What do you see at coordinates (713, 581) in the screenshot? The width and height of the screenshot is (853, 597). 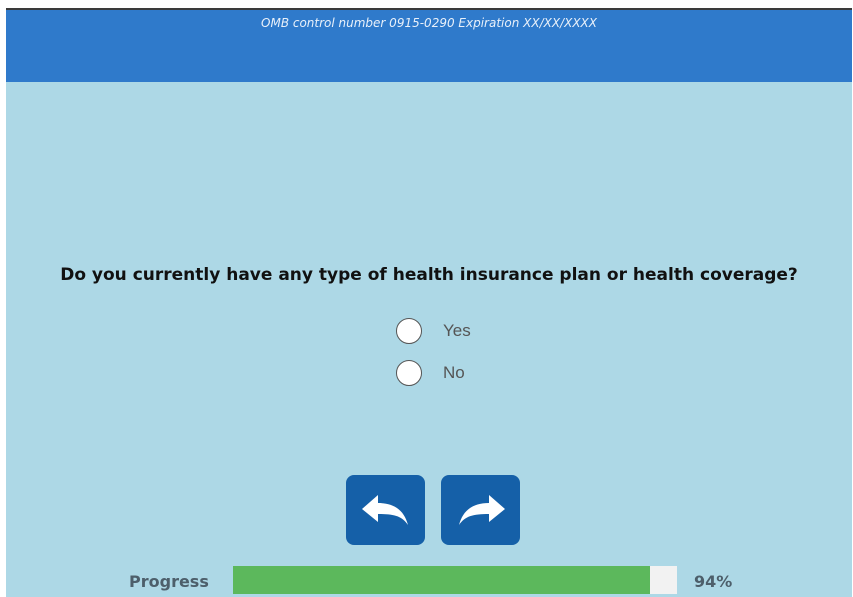 I see `progress-percent: 94%` at bounding box center [713, 581].